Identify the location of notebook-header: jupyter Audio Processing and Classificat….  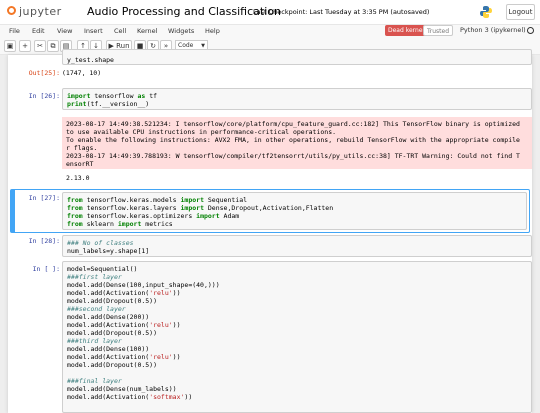
(270, 12).